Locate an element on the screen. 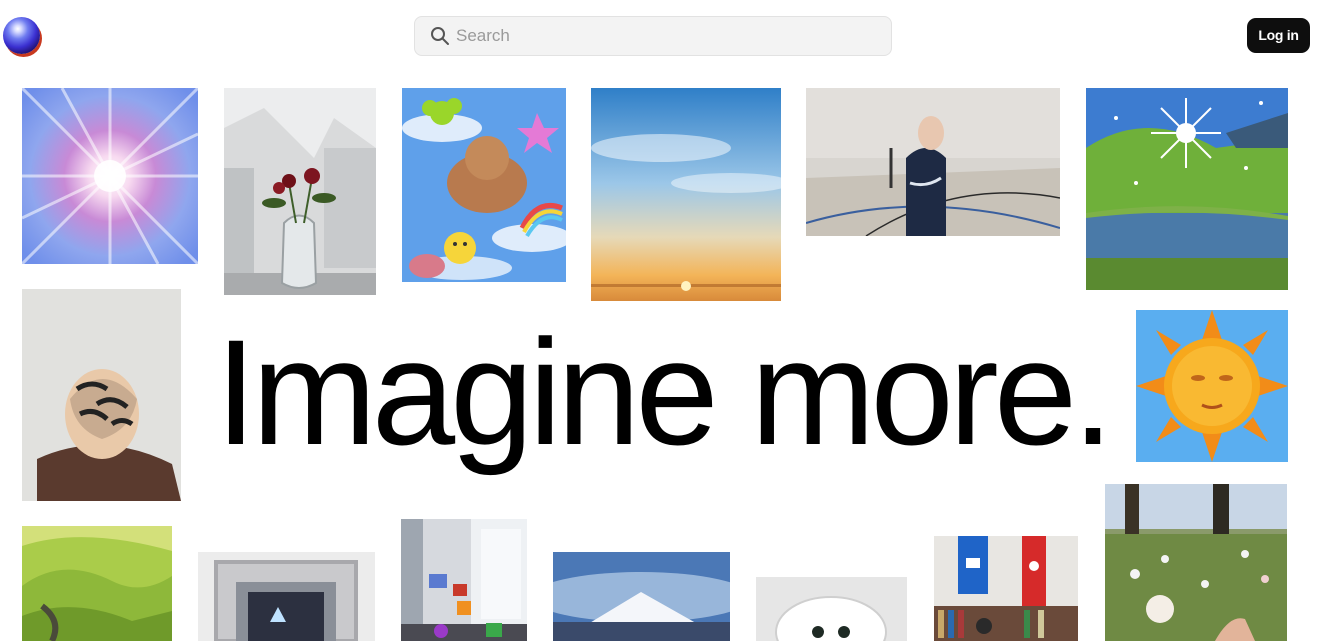 The width and height of the screenshot is (1324, 641). rose-vase-image is located at coordinates (300, 191).